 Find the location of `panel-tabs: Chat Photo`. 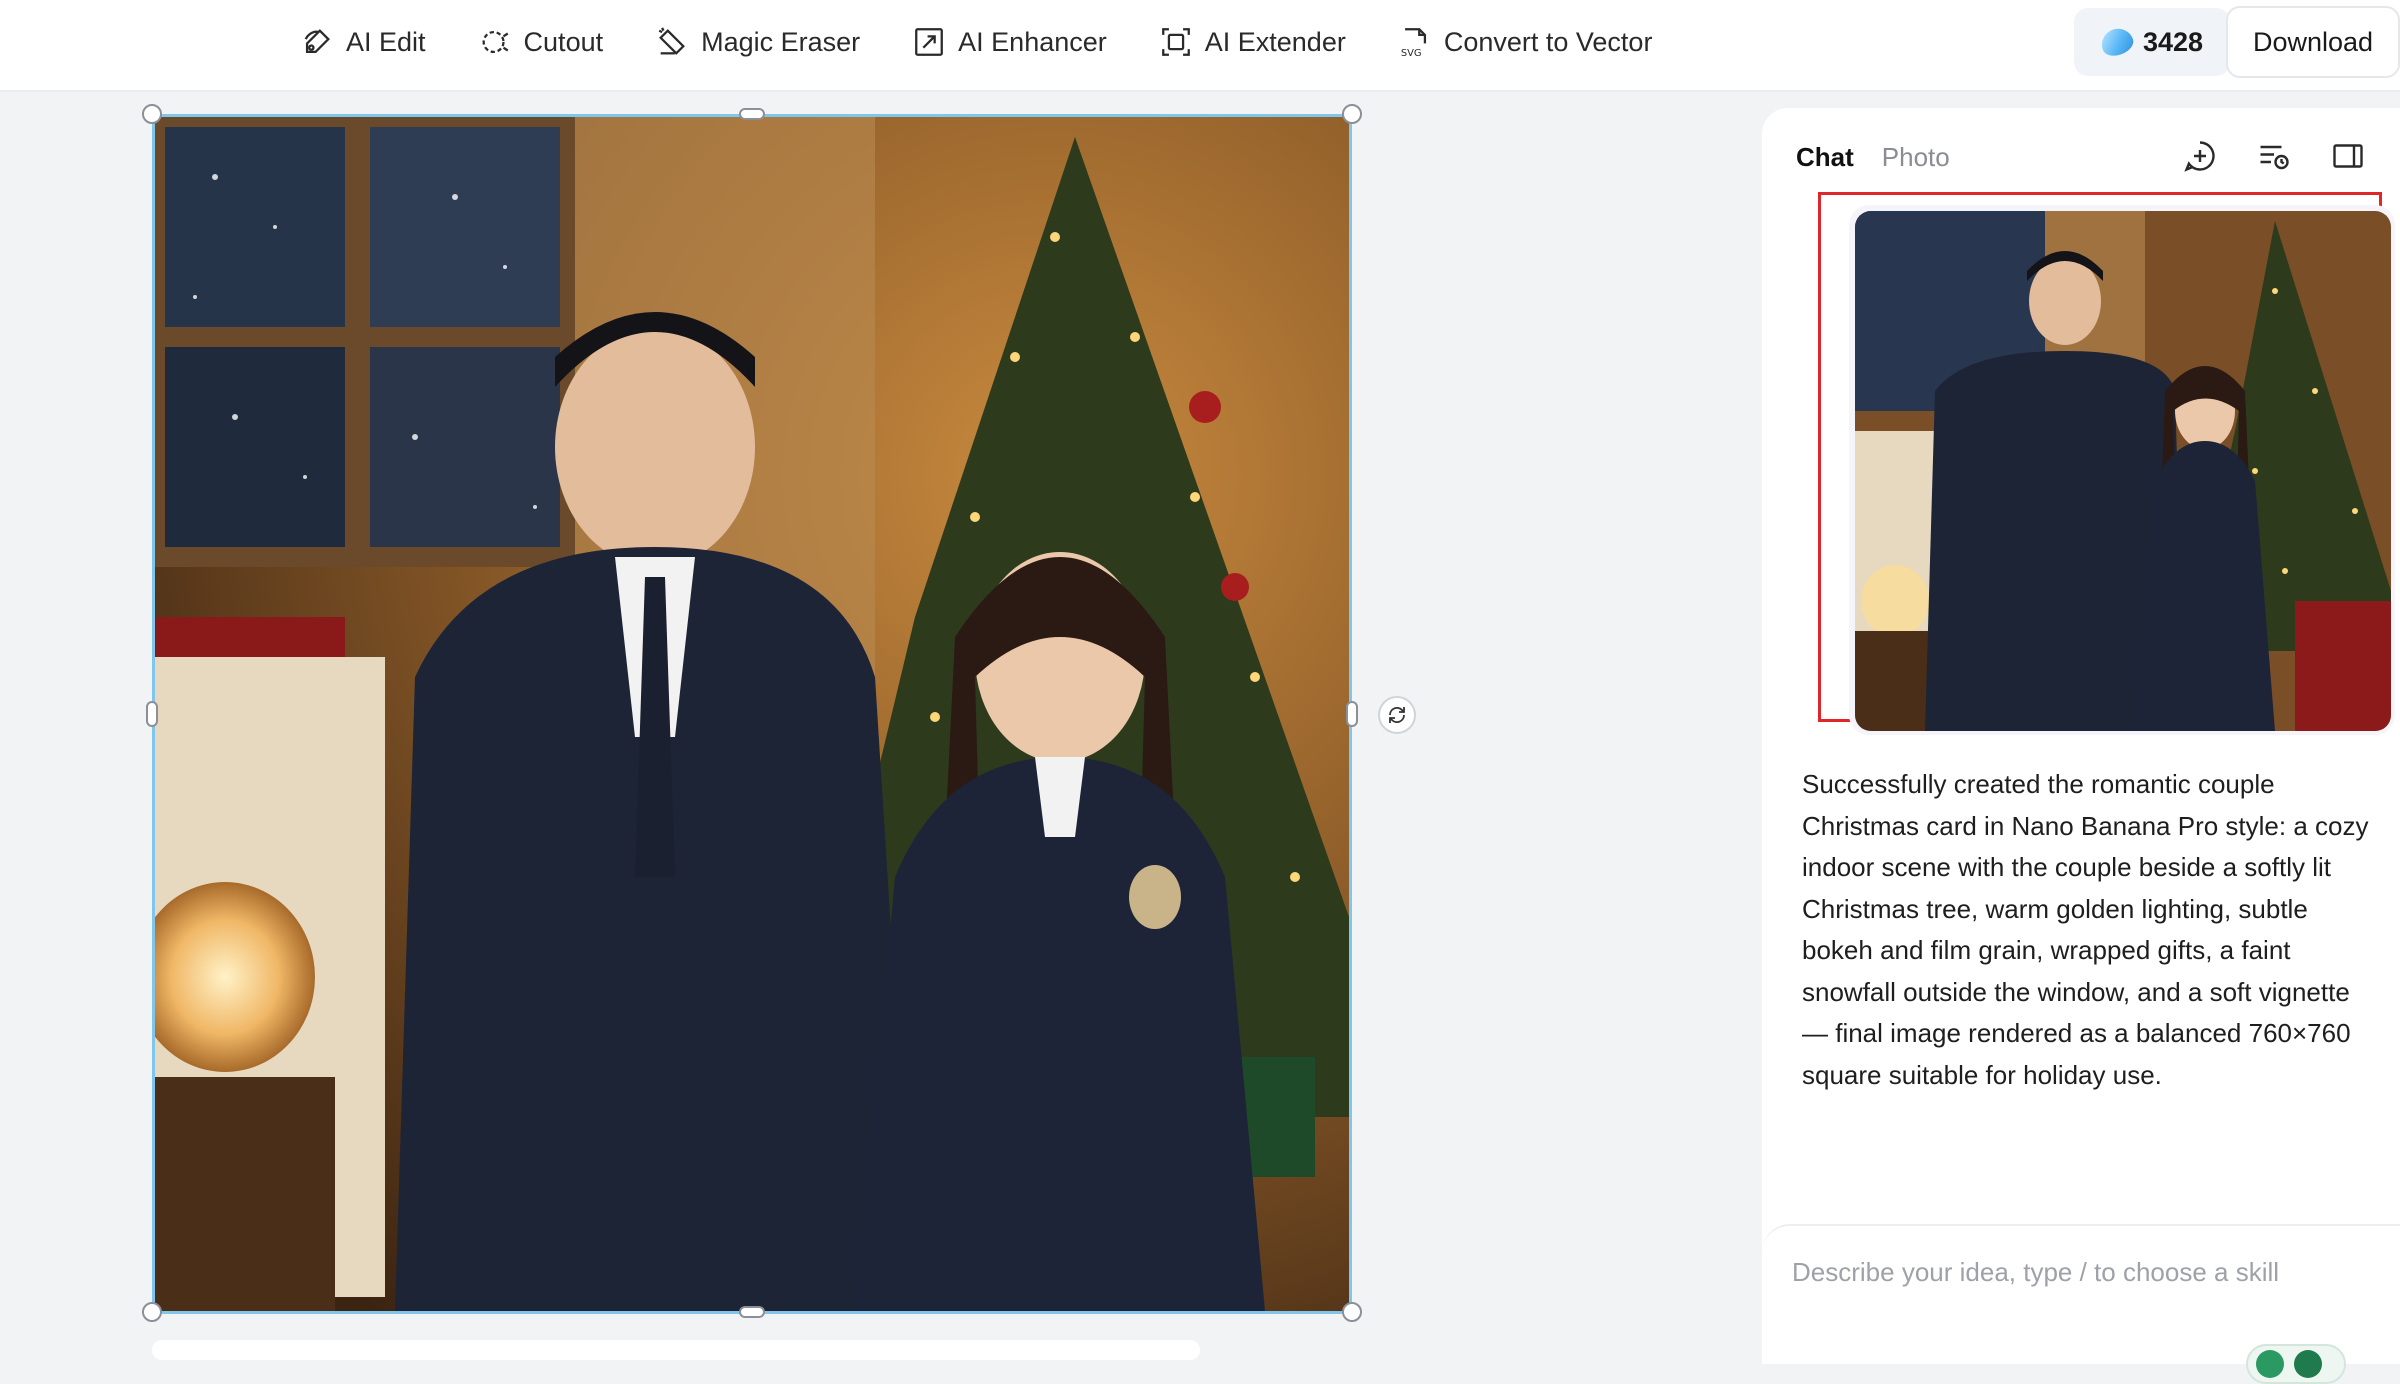

panel-tabs: Chat Photo is located at coordinates (1873, 157).